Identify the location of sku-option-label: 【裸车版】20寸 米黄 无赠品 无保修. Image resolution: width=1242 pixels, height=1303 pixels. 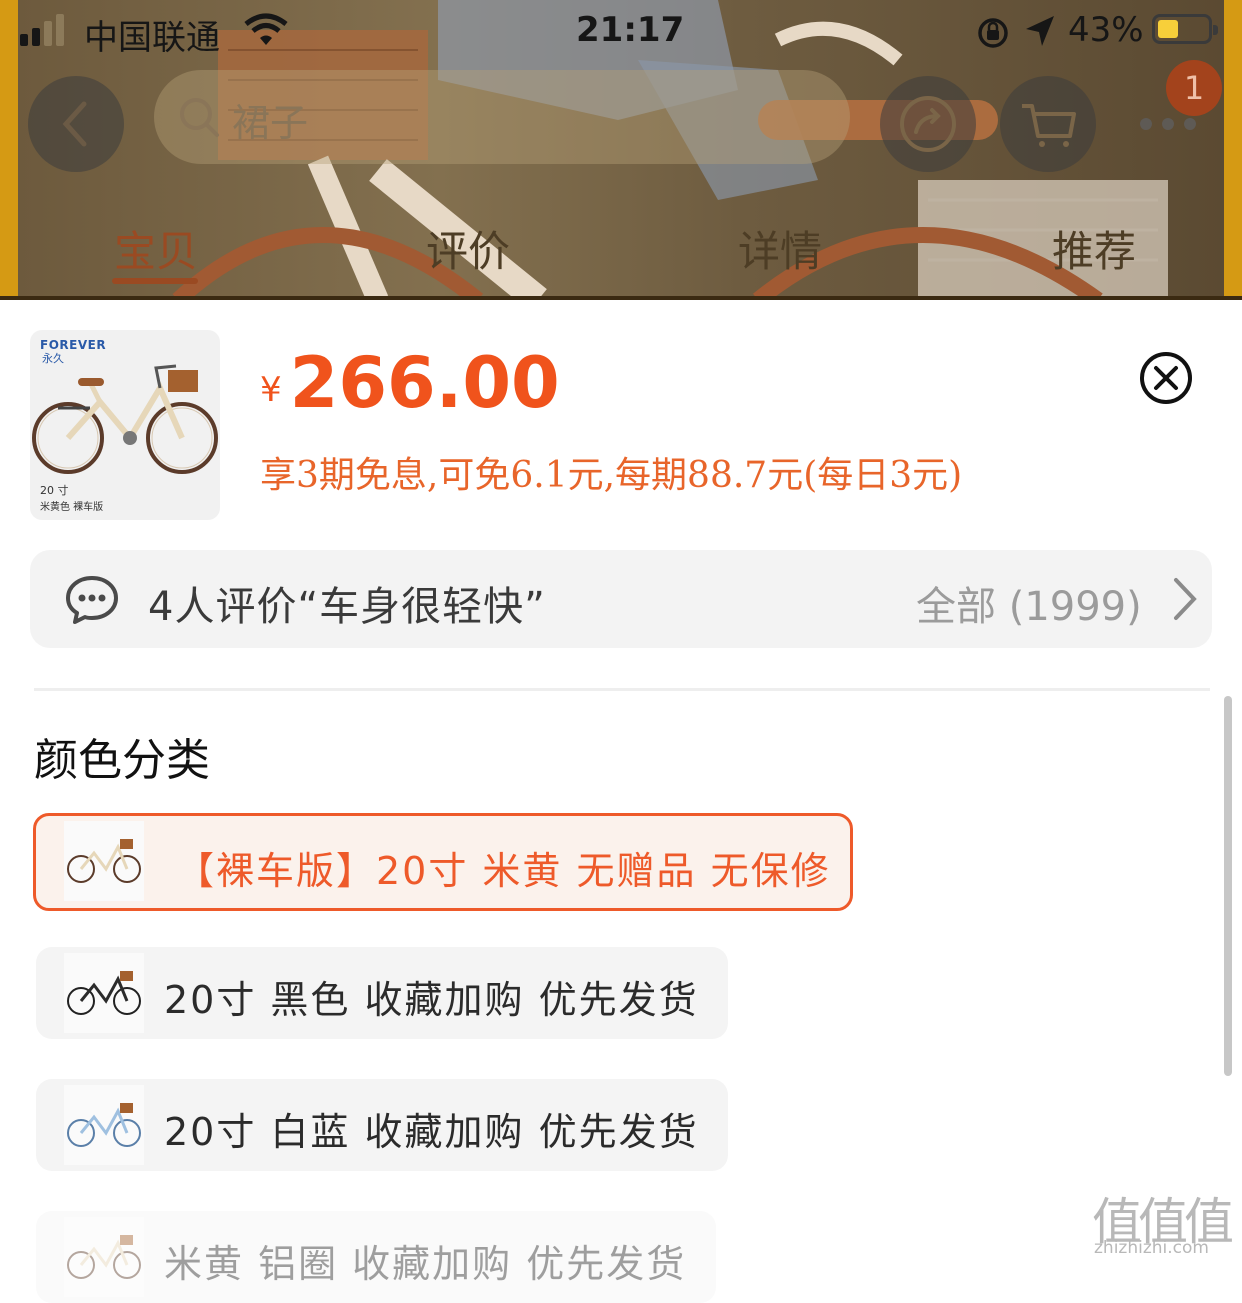
(503, 871).